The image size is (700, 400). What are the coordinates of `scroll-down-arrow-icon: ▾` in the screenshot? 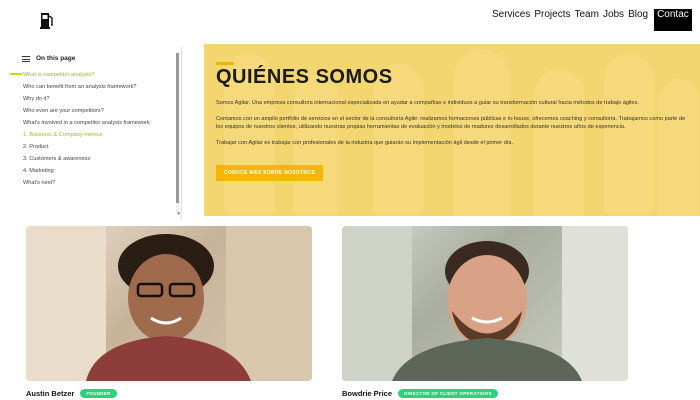 It's located at (178, 214).